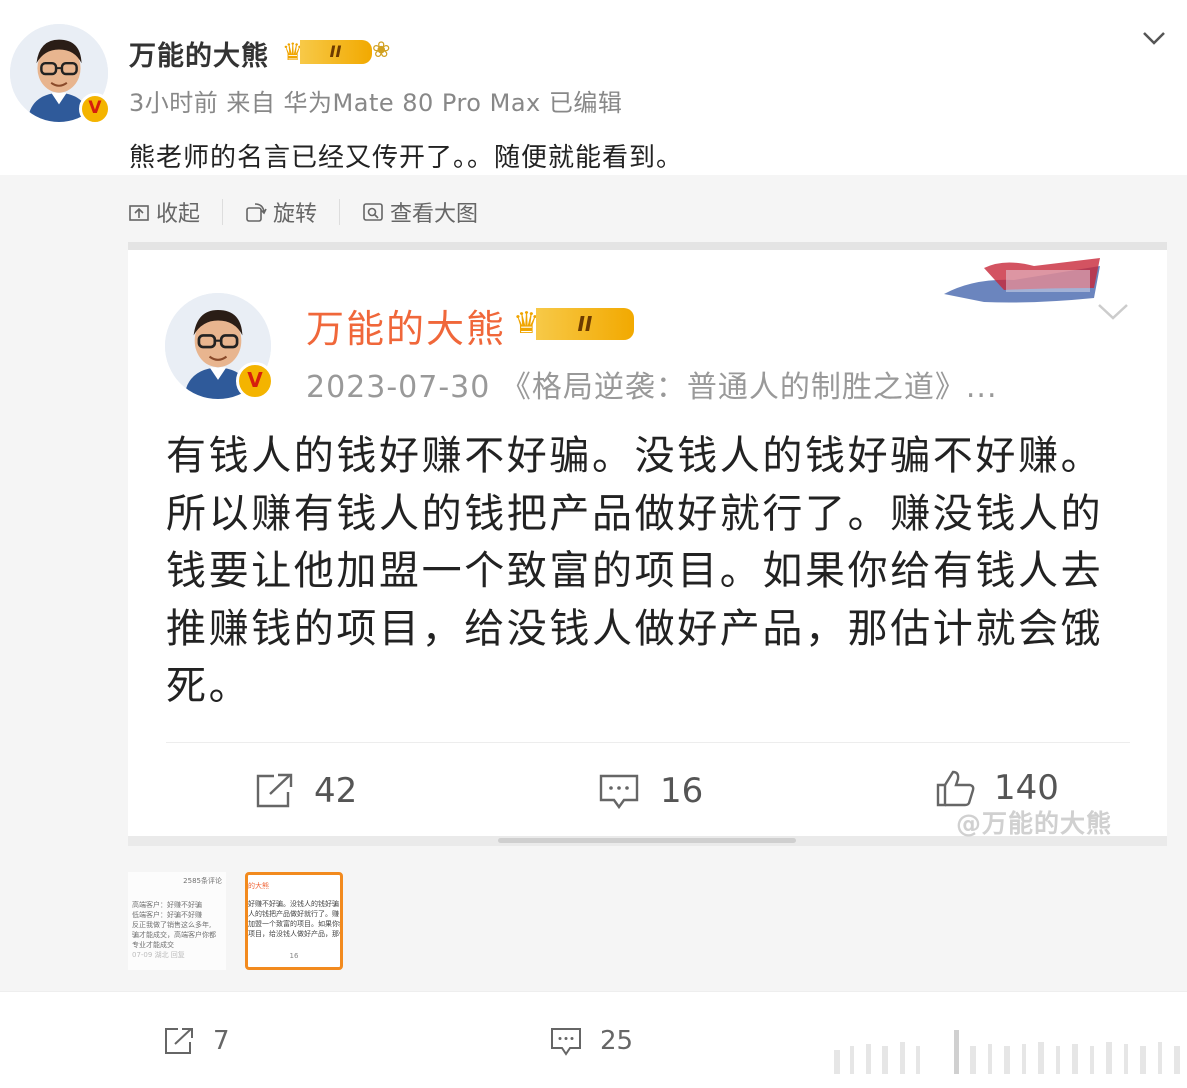 The image size is (1187, 1088). Describe the element at coordinates (336, 791) in the screenshot. I see `share-count: 42` at that location.